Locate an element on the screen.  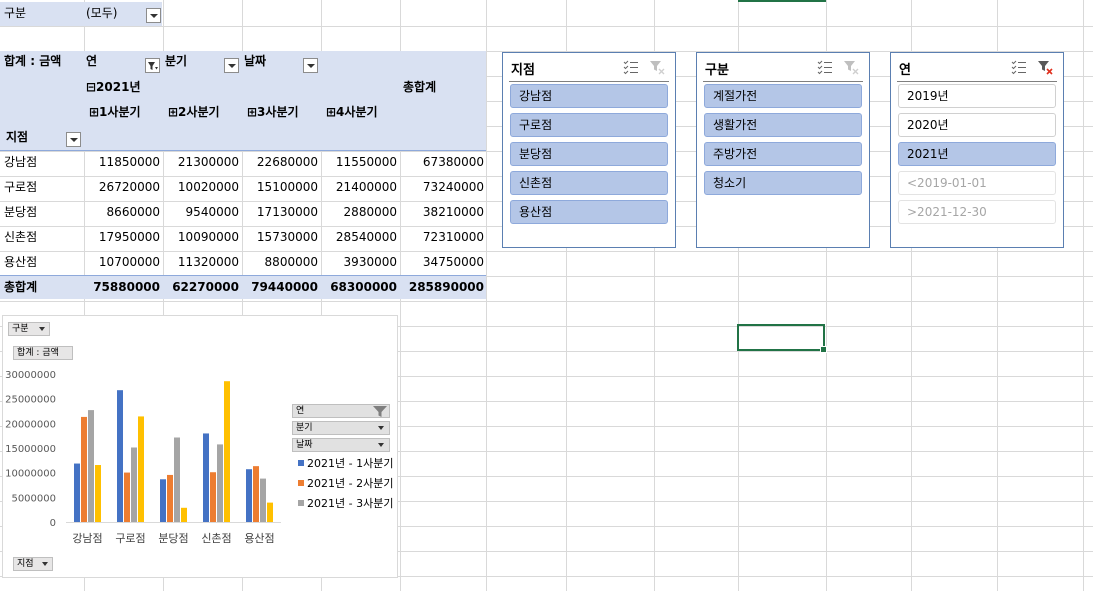
quarter-2-header: ⊞2사분기 is located at coordinates (194, 112).